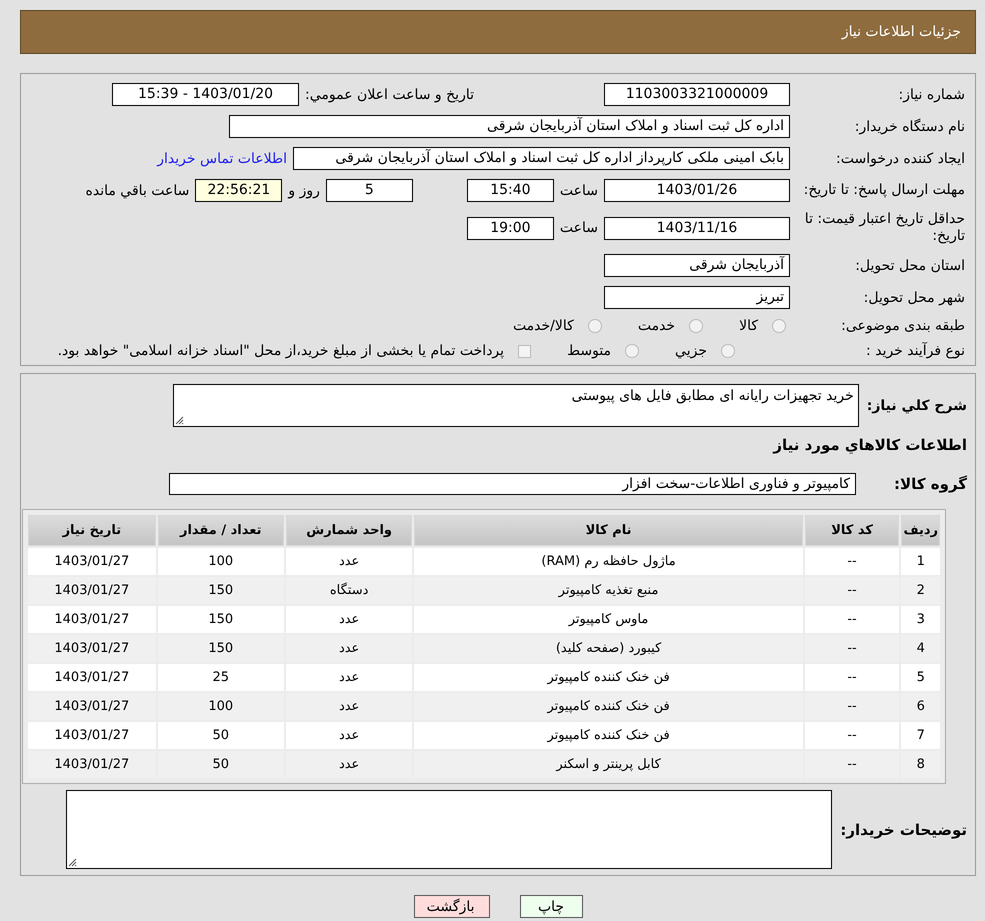 The width and height of the screenshot is (985, 921). Describe the element at coordinates (92, 530) in the screenshot. I see `column-header: تاریخ نیاز` at that location.